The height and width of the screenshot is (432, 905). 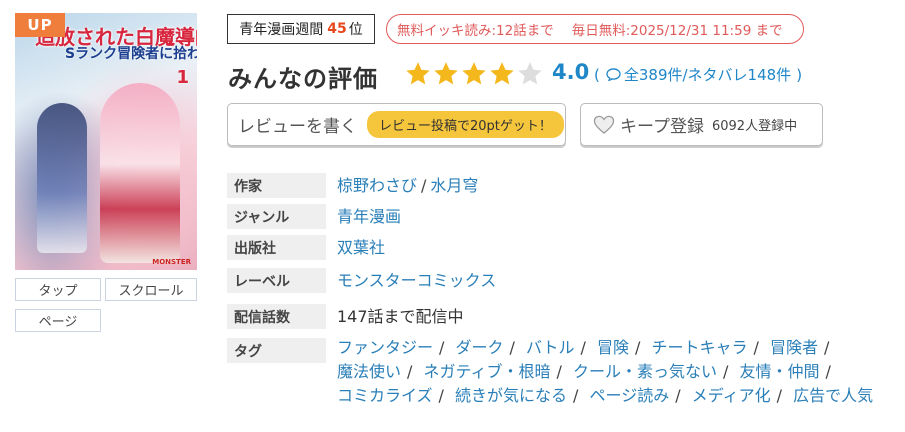 I want to click on rating-score: 4.0, so click(x=571, y=72).